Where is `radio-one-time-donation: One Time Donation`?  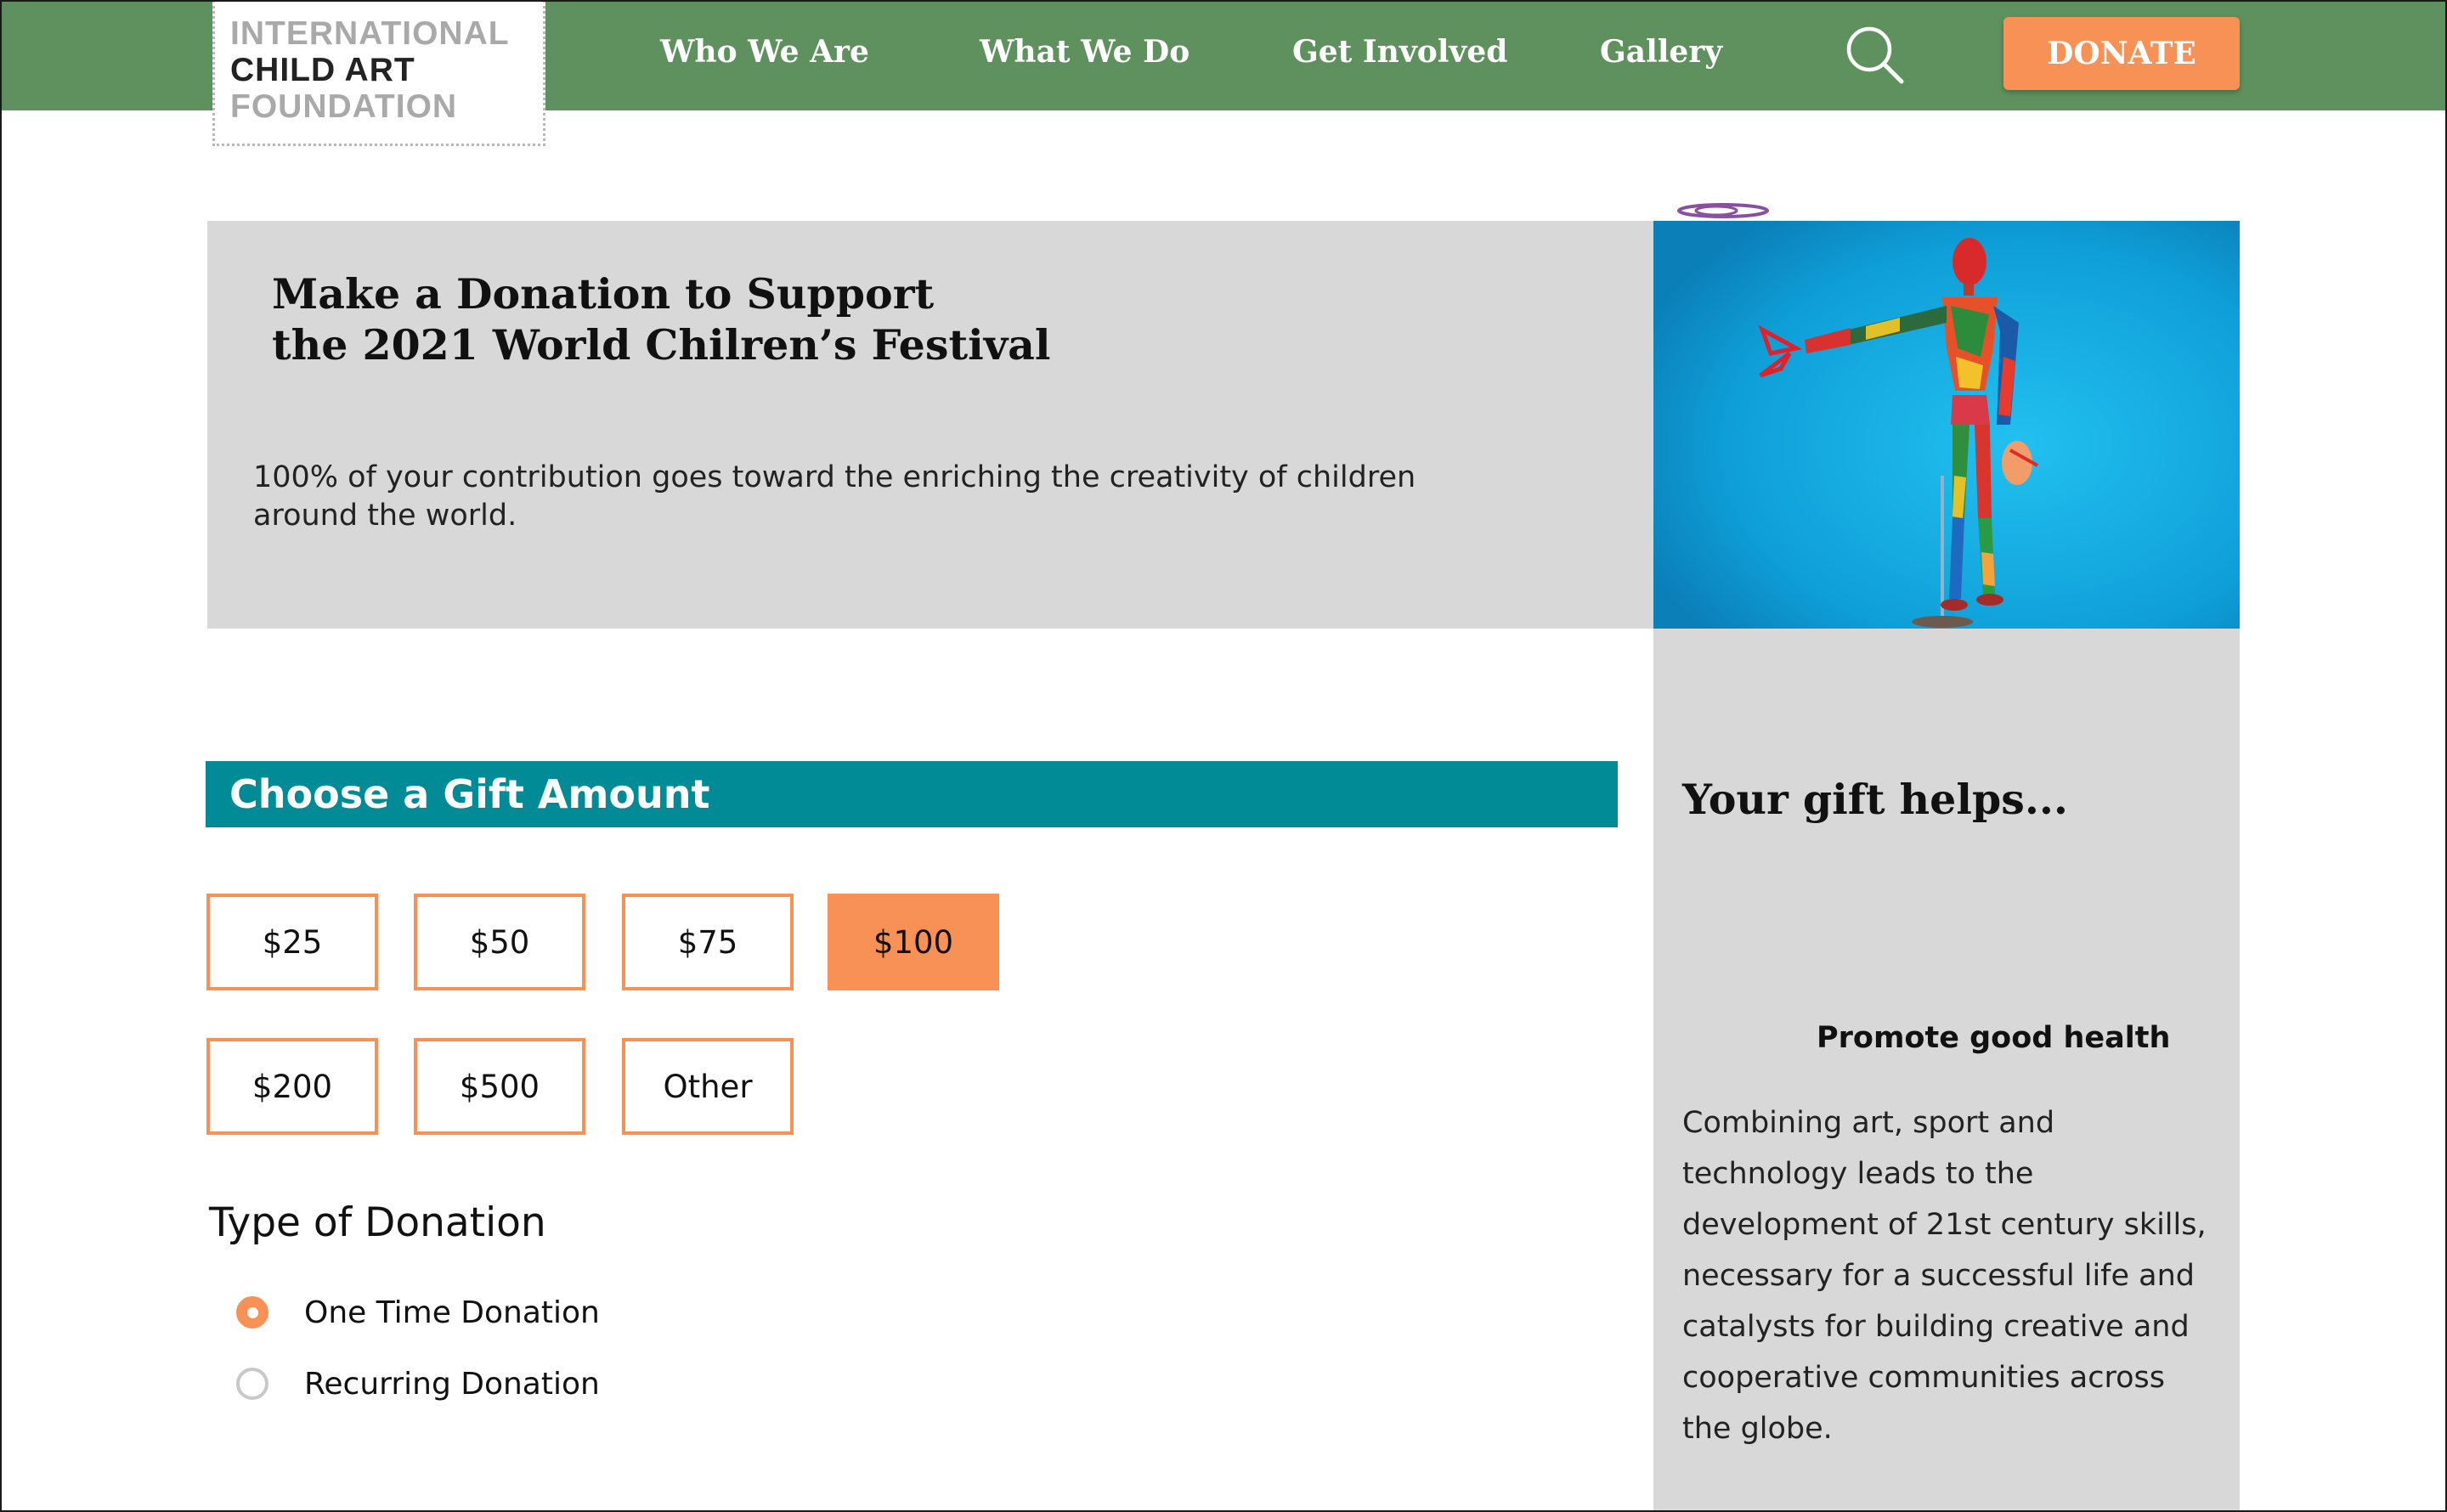 radio-one-time-donation: One Time Donation is located at coordinates (418, 1312).